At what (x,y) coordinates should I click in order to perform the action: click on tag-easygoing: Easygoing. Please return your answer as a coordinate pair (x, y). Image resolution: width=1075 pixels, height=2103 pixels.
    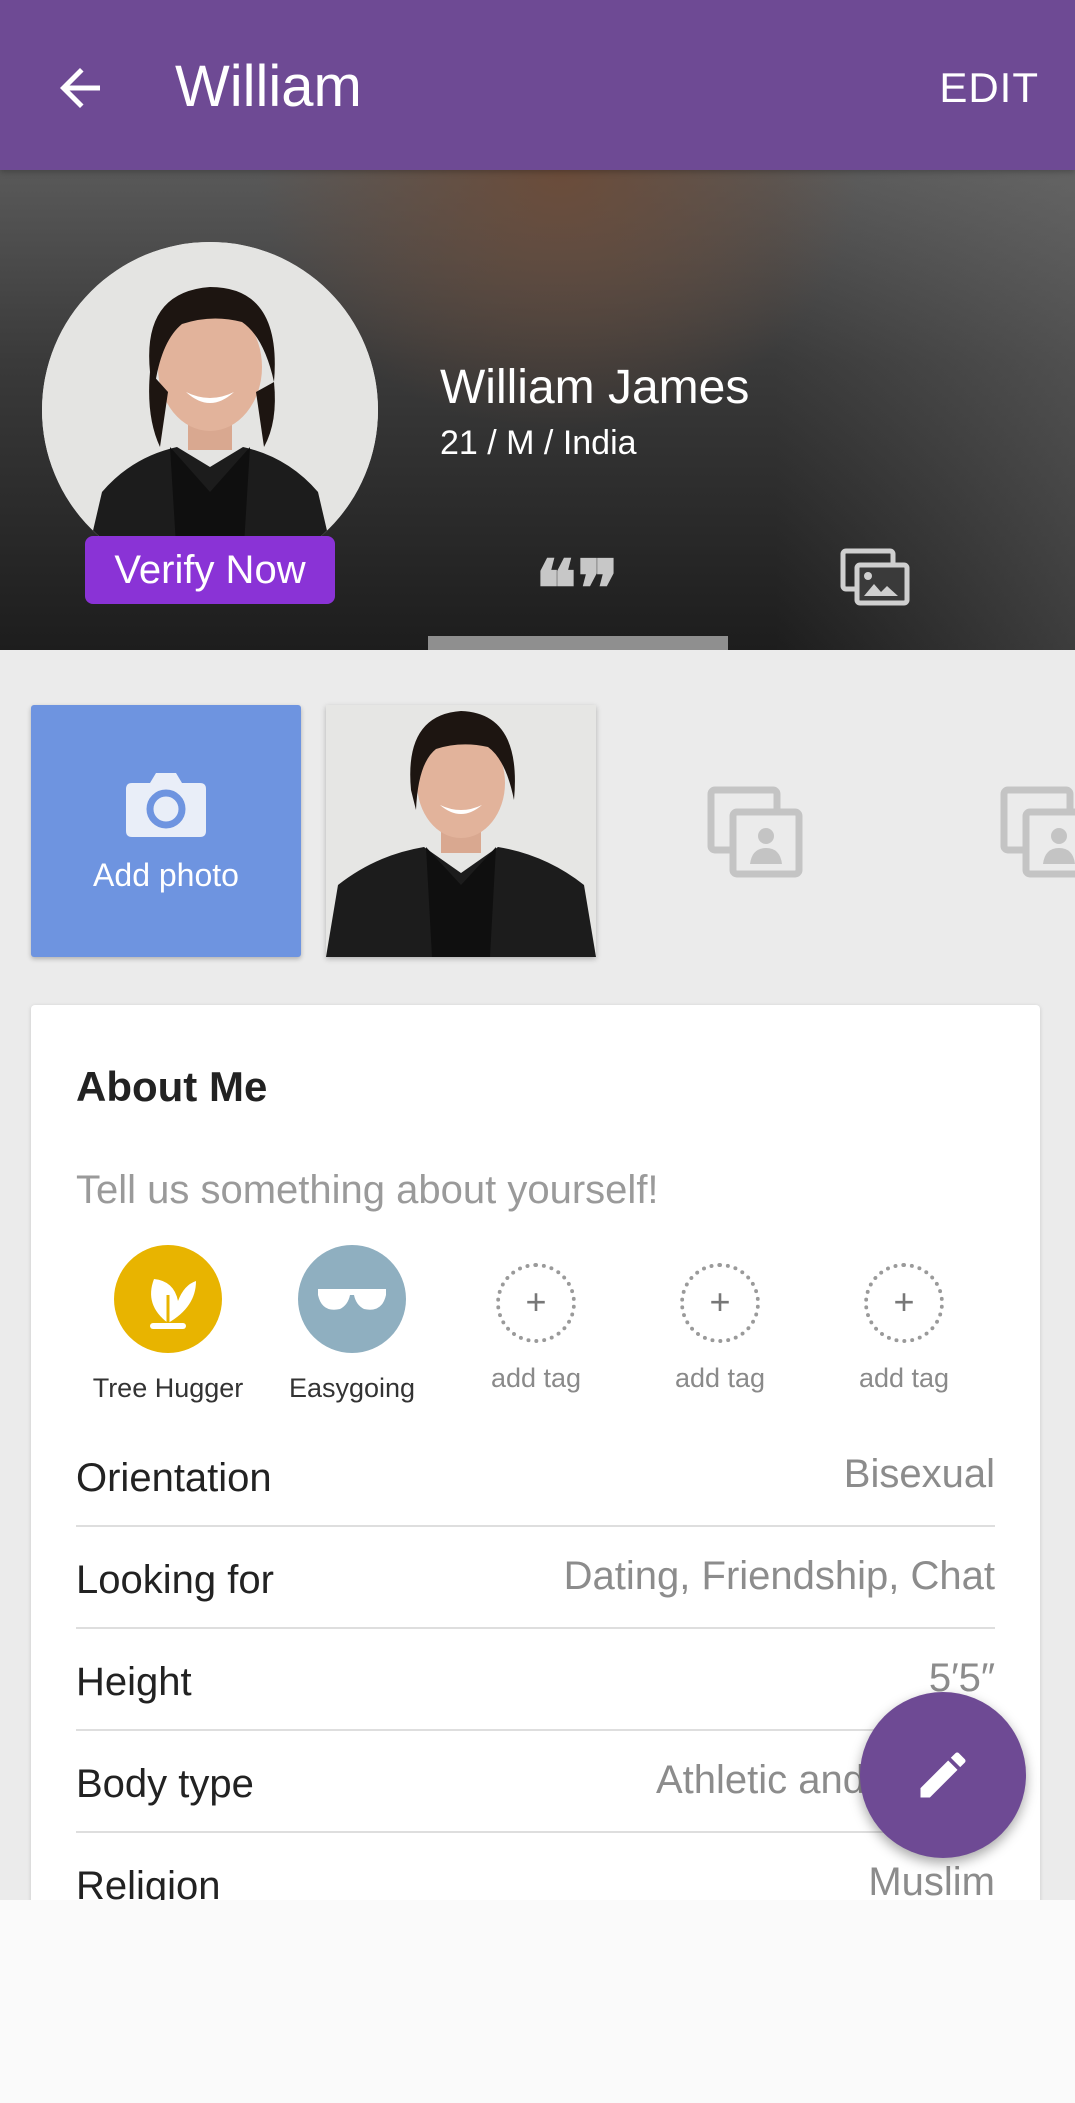
    Looking at the image, I should click on (352, 1325).